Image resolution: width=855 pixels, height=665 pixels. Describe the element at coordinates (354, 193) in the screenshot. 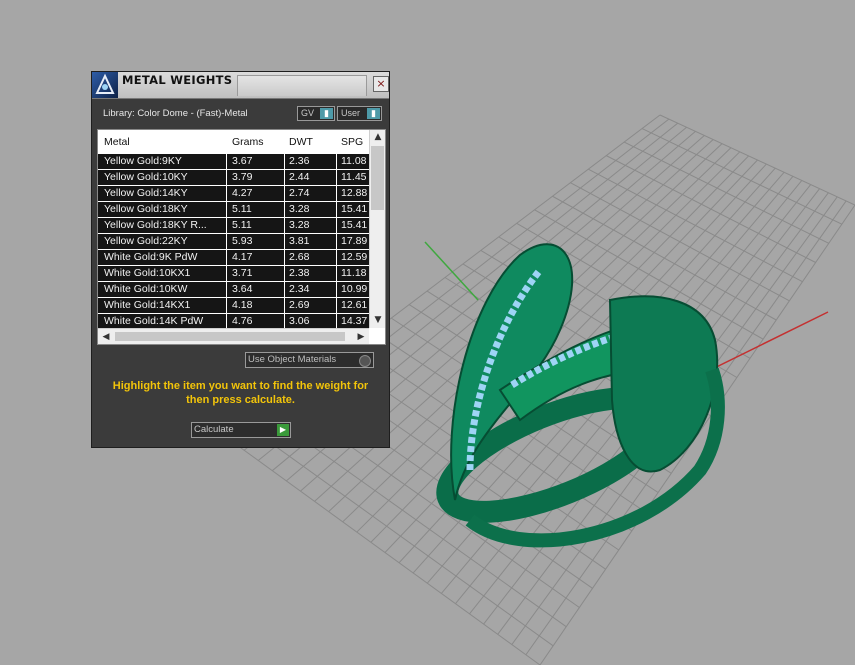

I see `cell-spg: 12.88` at that location.